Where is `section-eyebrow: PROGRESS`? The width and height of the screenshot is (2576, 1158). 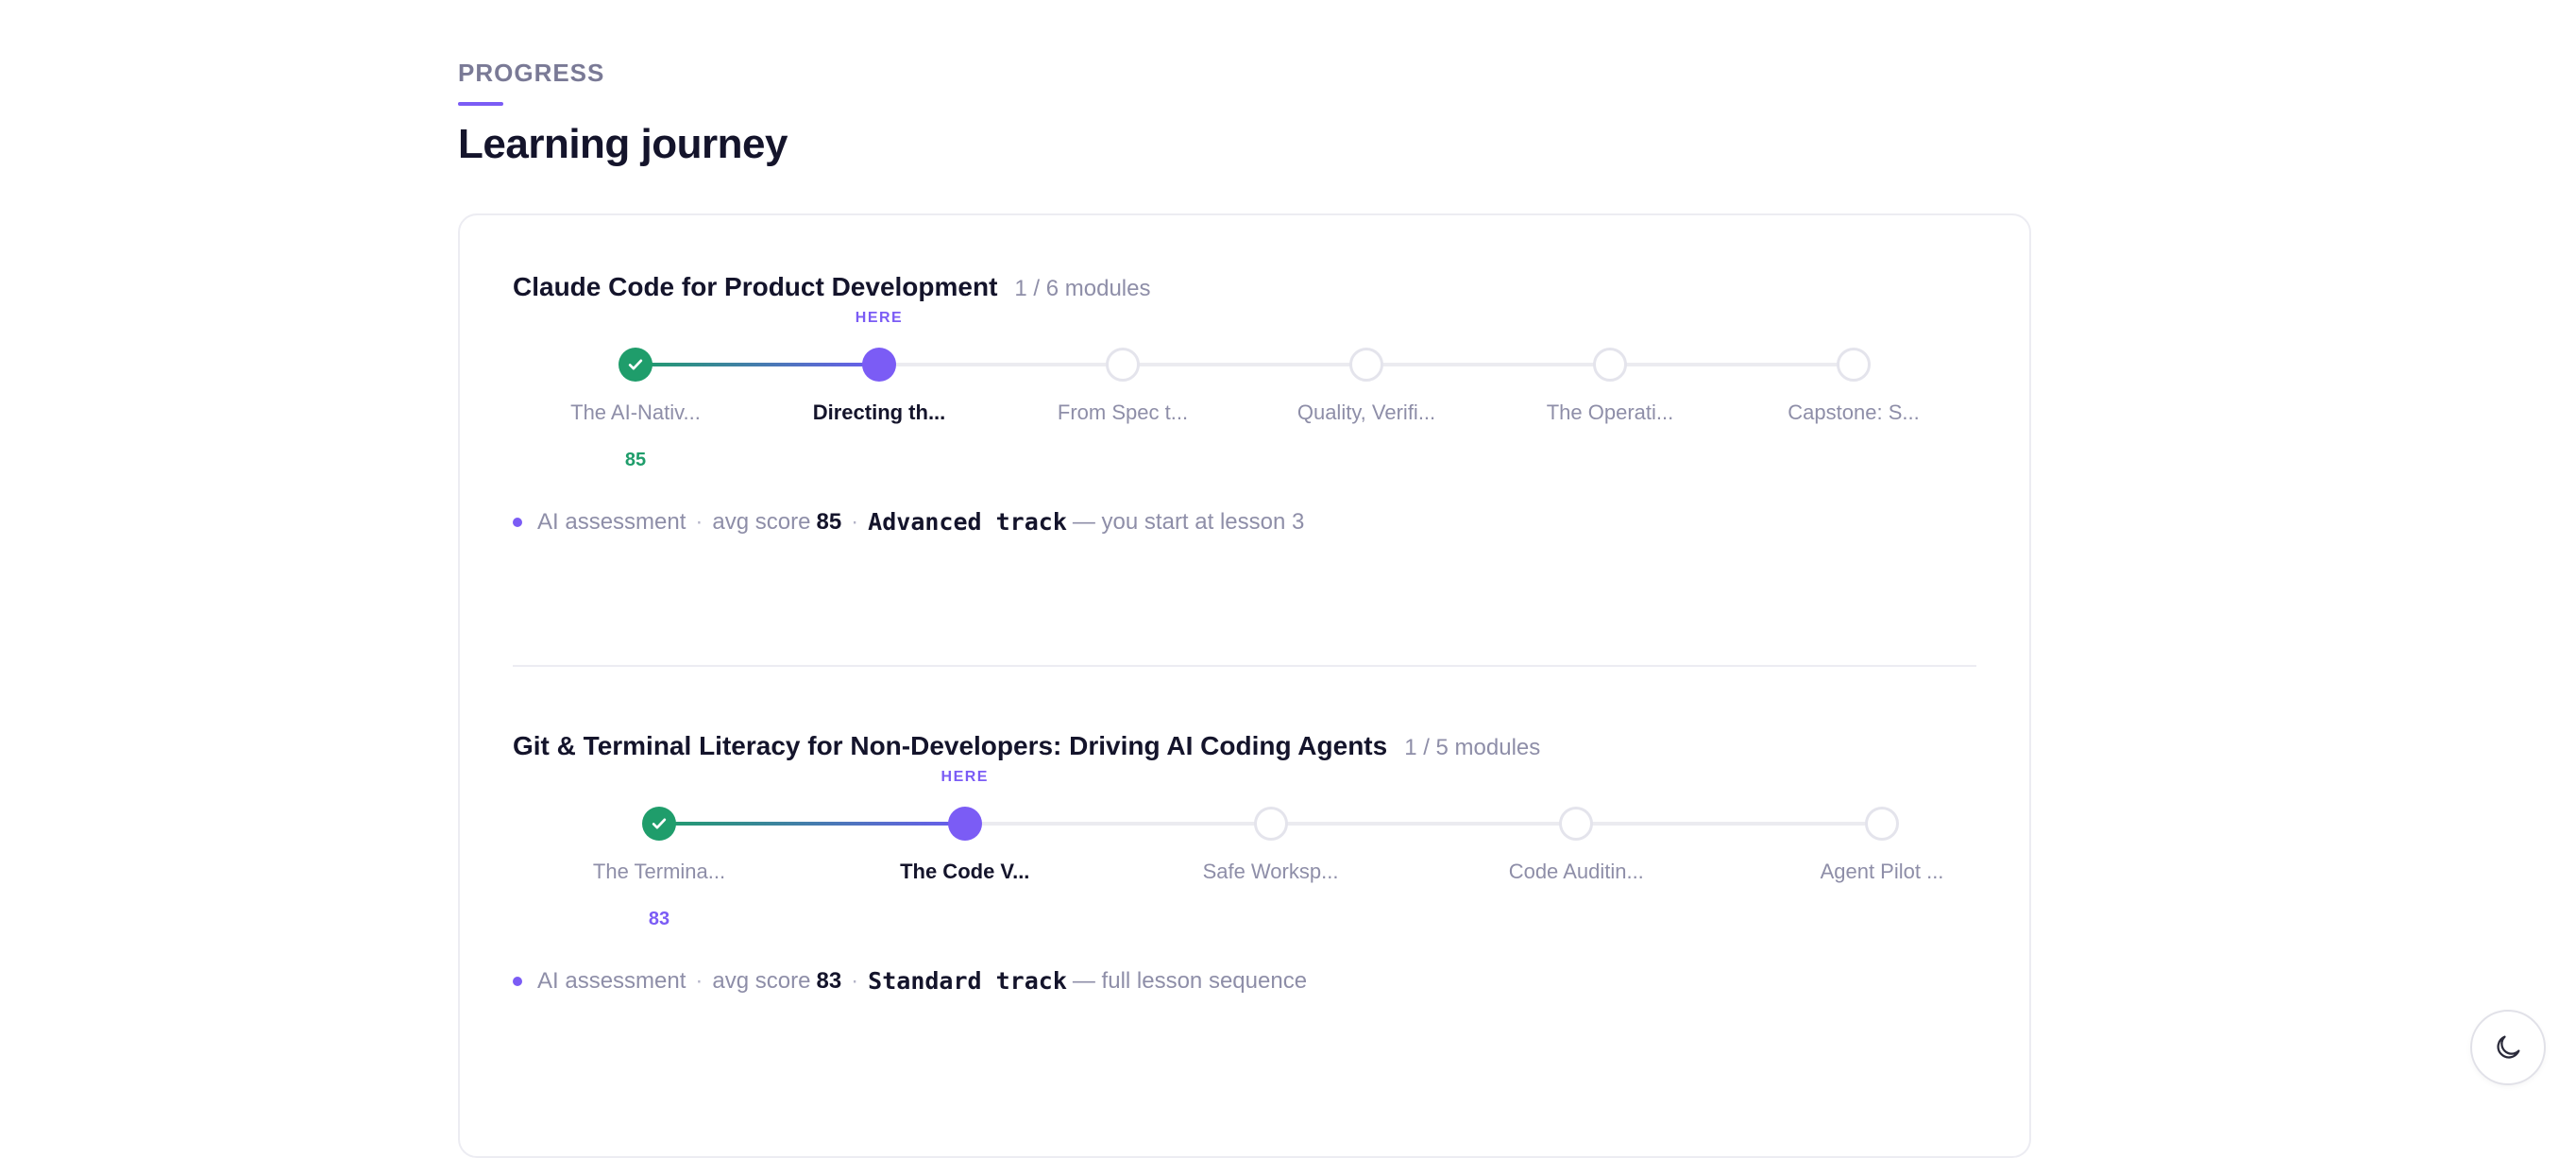
section-eyebrow: PROGRESS is located at coordinates (531, 73).